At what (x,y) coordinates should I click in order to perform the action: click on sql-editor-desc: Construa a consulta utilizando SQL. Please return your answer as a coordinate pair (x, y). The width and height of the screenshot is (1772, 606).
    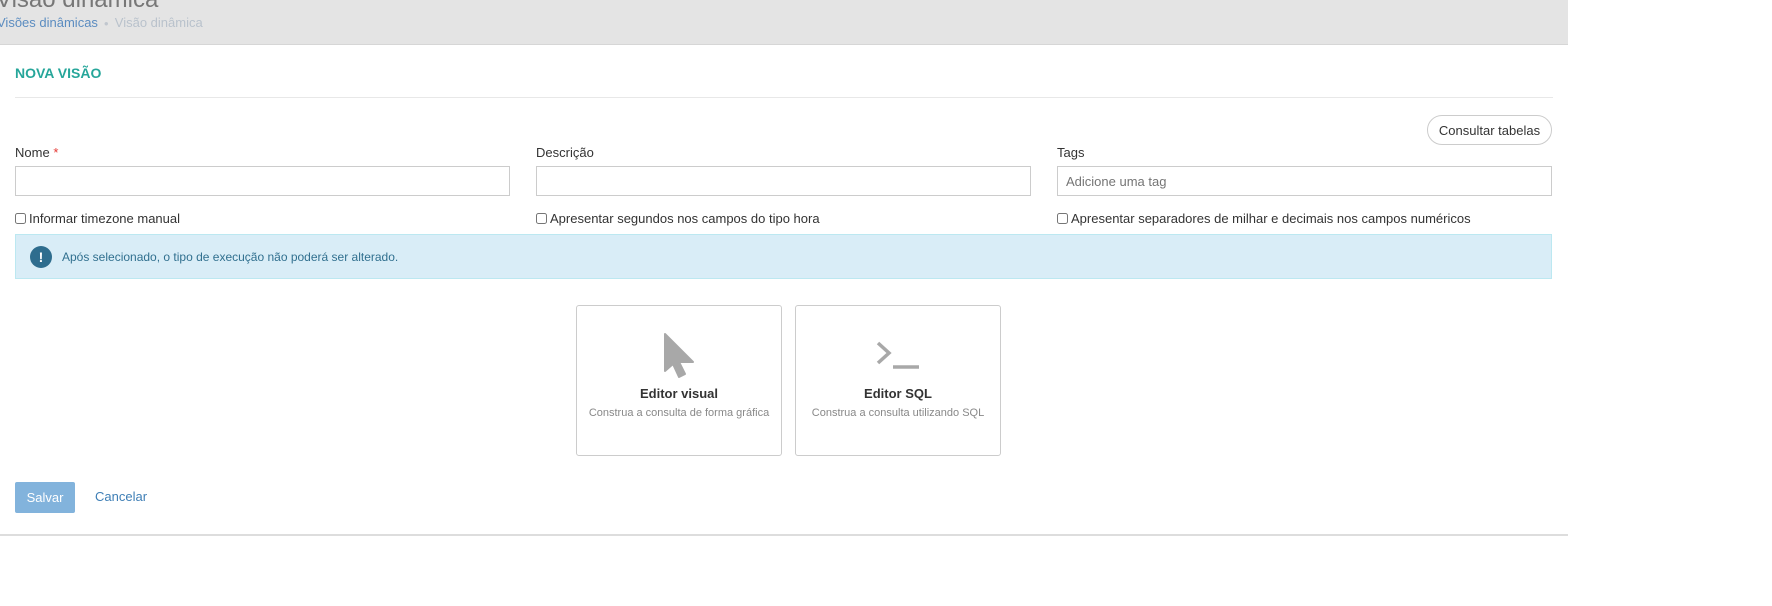
    Looking at the image, I should click on (898, 413).